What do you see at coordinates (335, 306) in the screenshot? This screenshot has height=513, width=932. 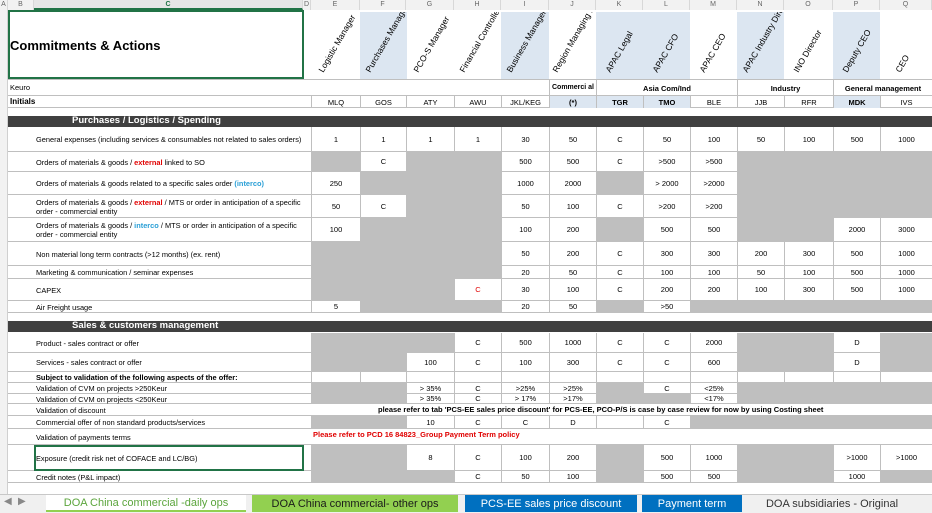 I see `table-cell: 5` at bounding box center [335, 306].